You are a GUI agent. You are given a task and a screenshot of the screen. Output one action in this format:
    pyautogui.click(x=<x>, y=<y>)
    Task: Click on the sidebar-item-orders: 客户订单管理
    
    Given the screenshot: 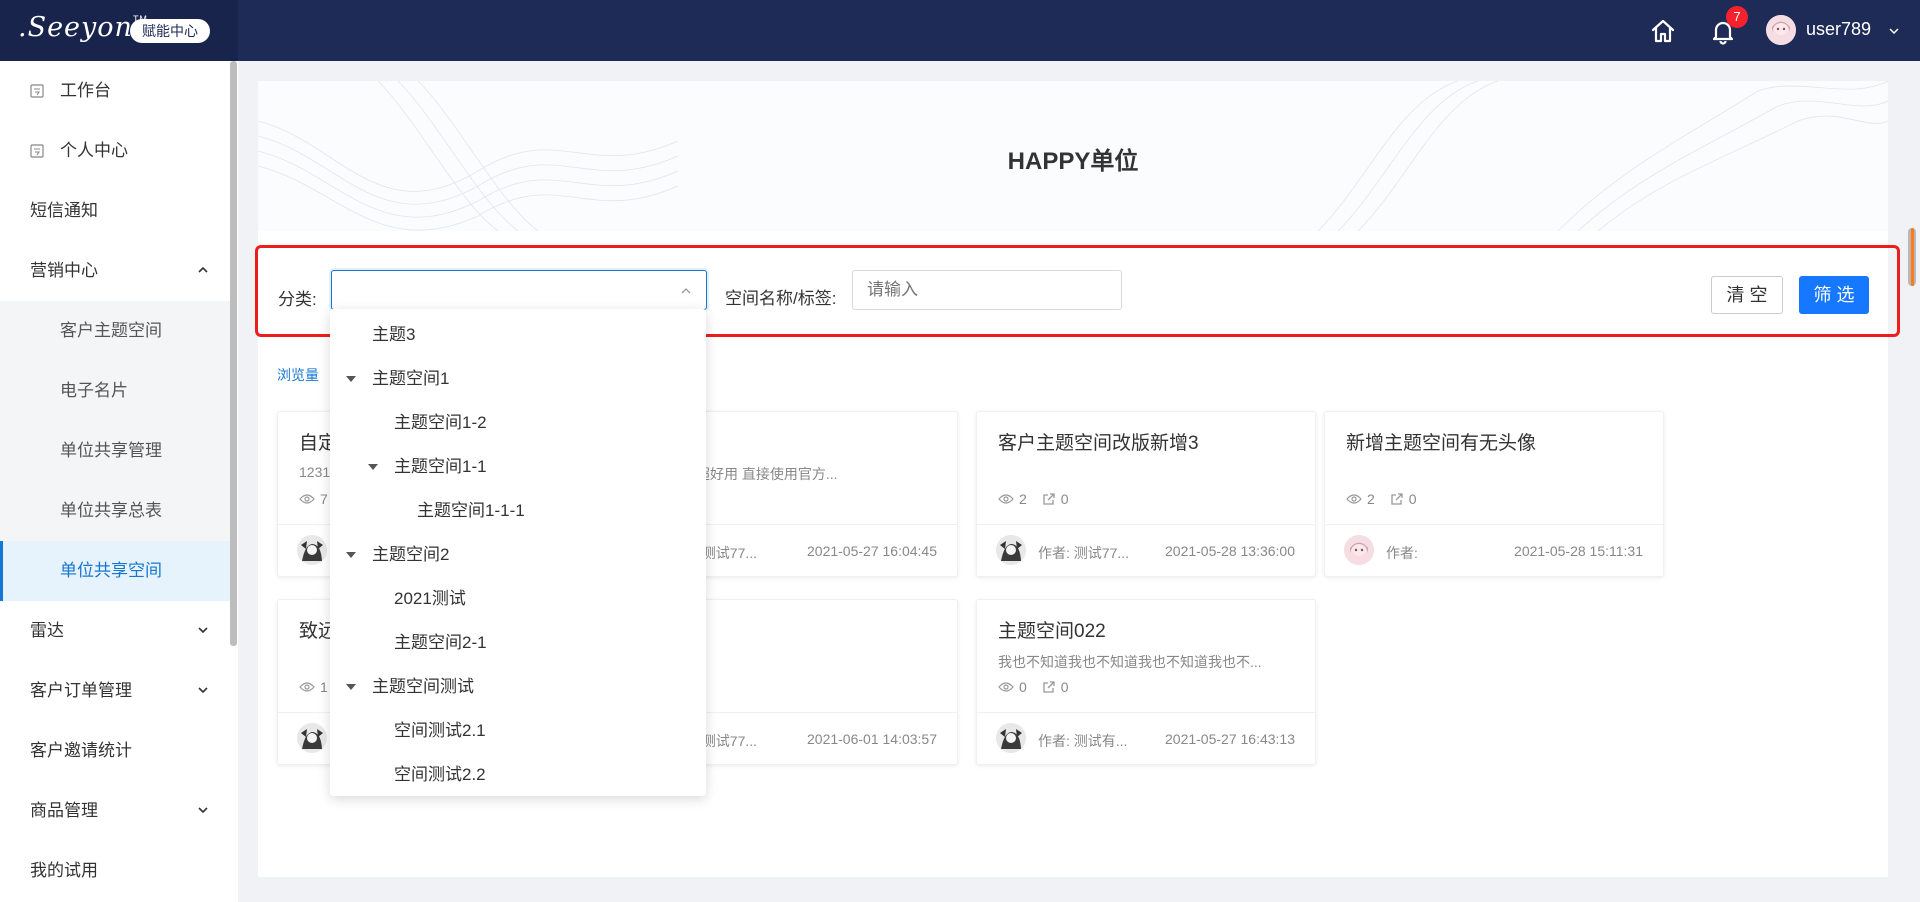 What is the action you would take?
    pyautogui.click(x=115, y=691)
    